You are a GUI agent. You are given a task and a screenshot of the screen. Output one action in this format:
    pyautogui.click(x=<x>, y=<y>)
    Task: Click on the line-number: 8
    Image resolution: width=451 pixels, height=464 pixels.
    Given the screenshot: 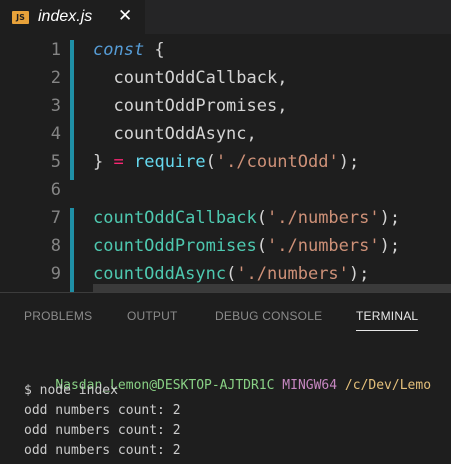 What is the action you would take?
    pyautogui.click(x=55, y=246)
    